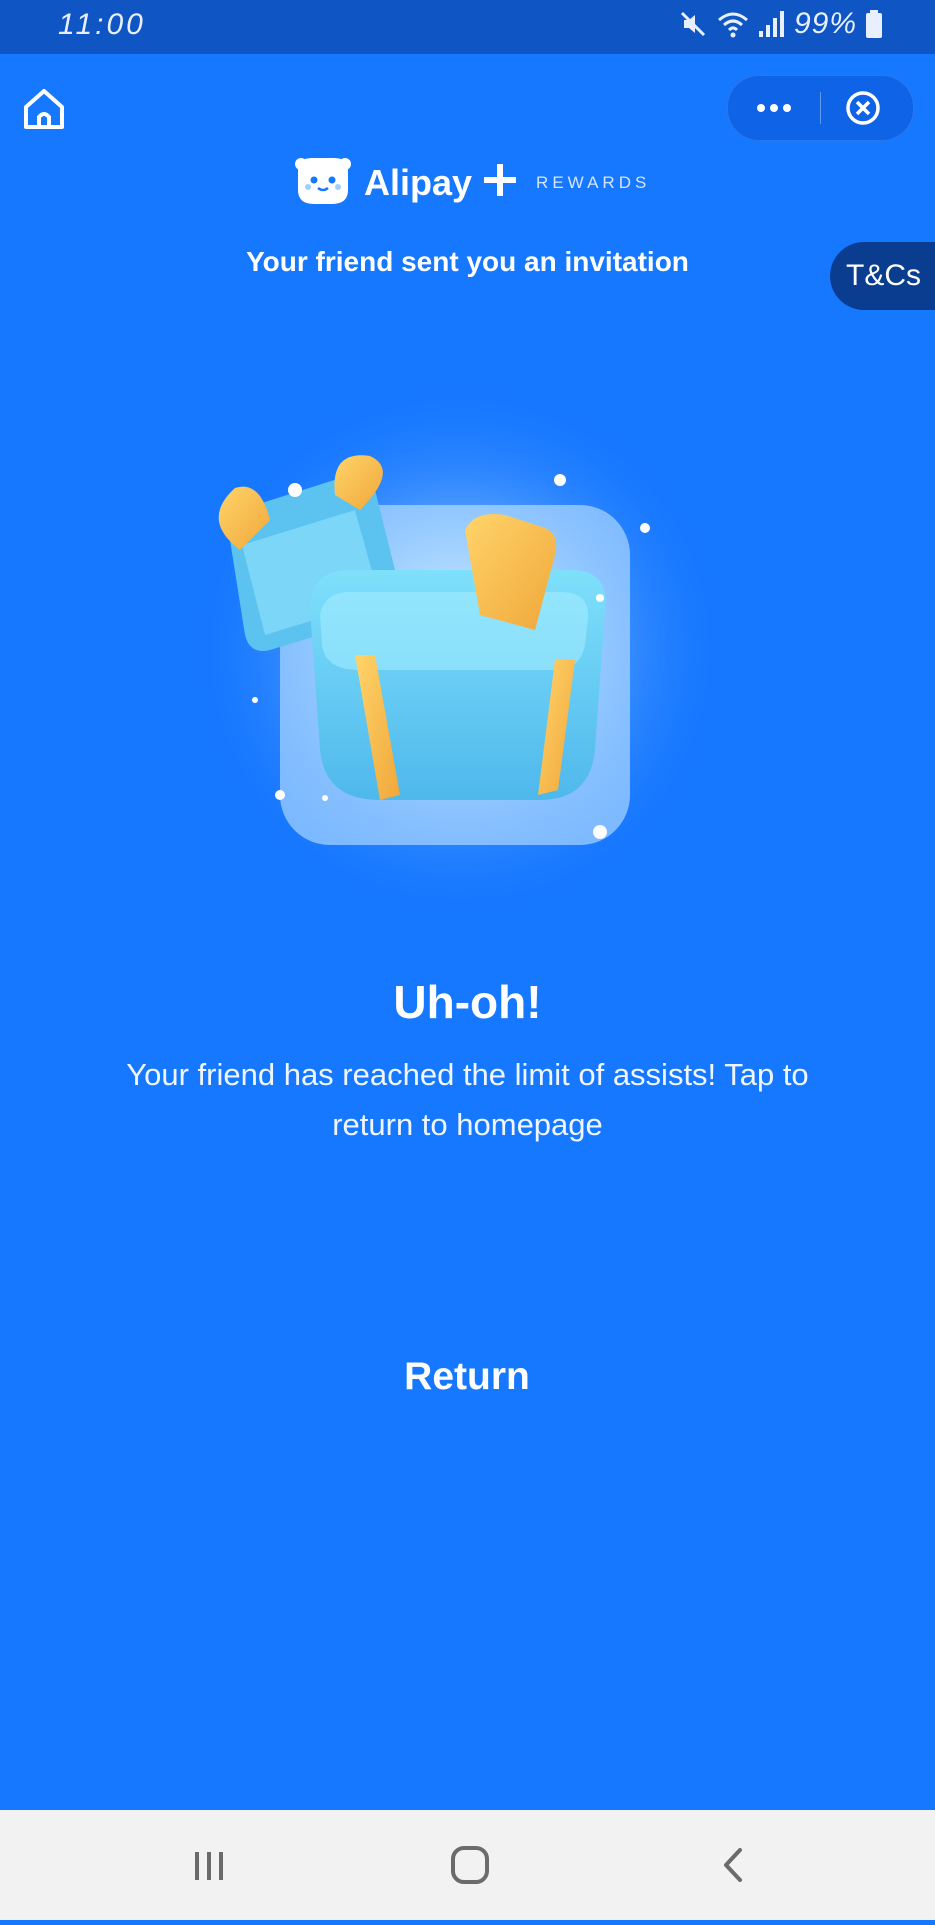  I want to click on plus-logo-icon, so click(500, 182).